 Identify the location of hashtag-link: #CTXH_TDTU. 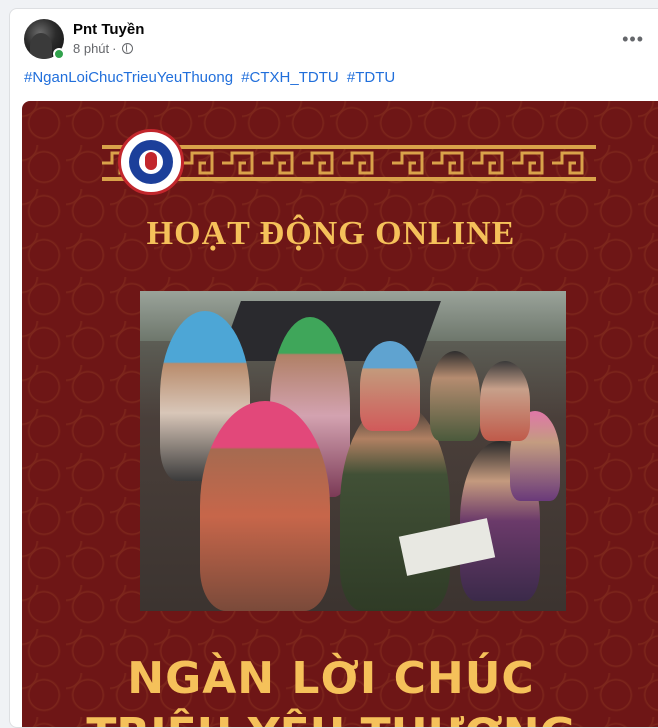
(290, 77).